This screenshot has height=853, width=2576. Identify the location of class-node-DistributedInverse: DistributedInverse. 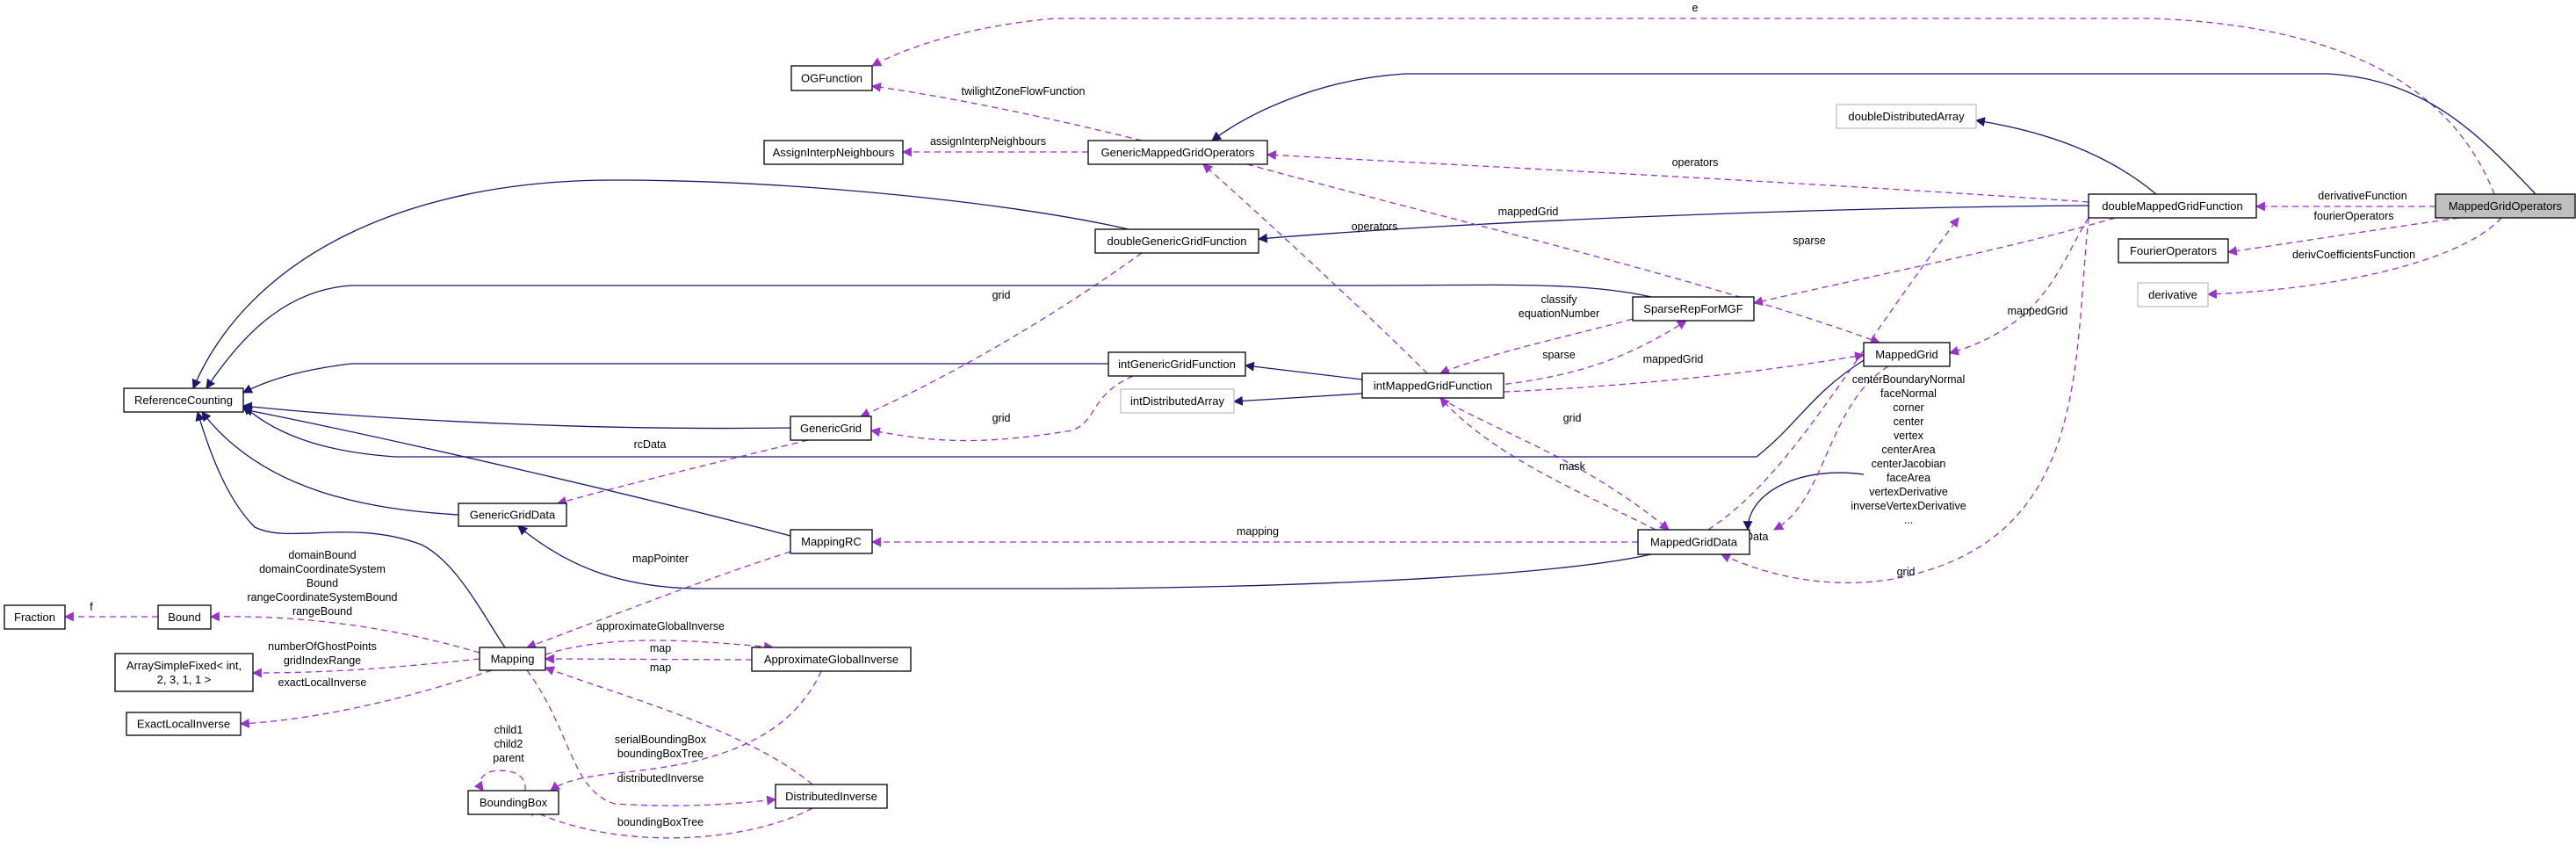
(831, 796).